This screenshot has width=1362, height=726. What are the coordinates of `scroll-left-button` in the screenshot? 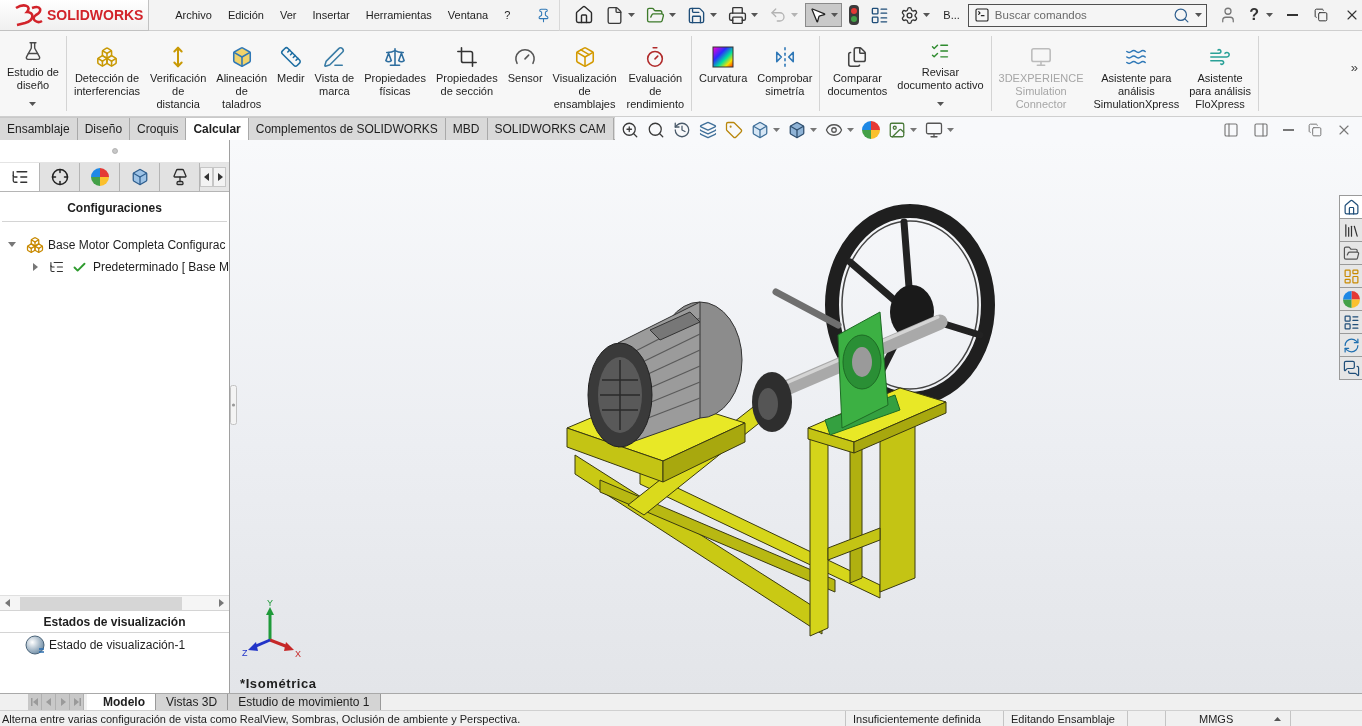 It's located at (206, 177).